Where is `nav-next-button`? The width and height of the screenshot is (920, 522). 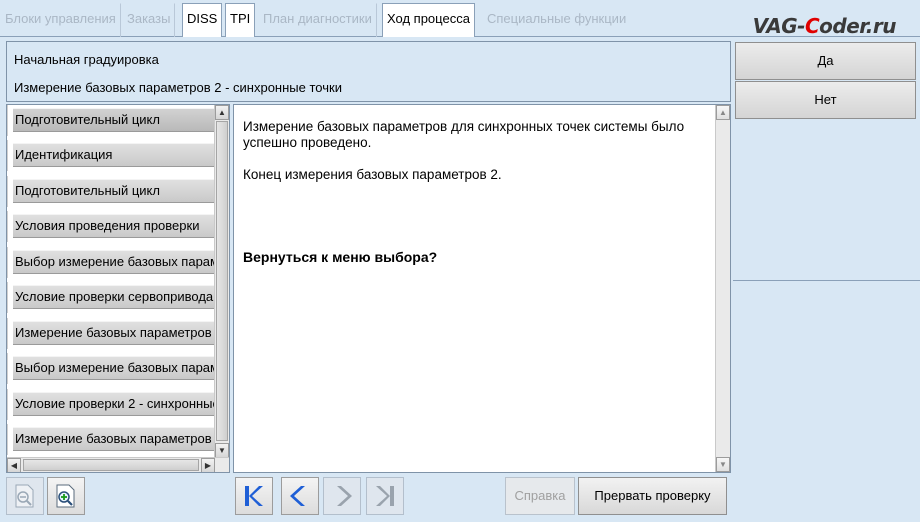 nav-next-button is located at coordinates (342, 496).